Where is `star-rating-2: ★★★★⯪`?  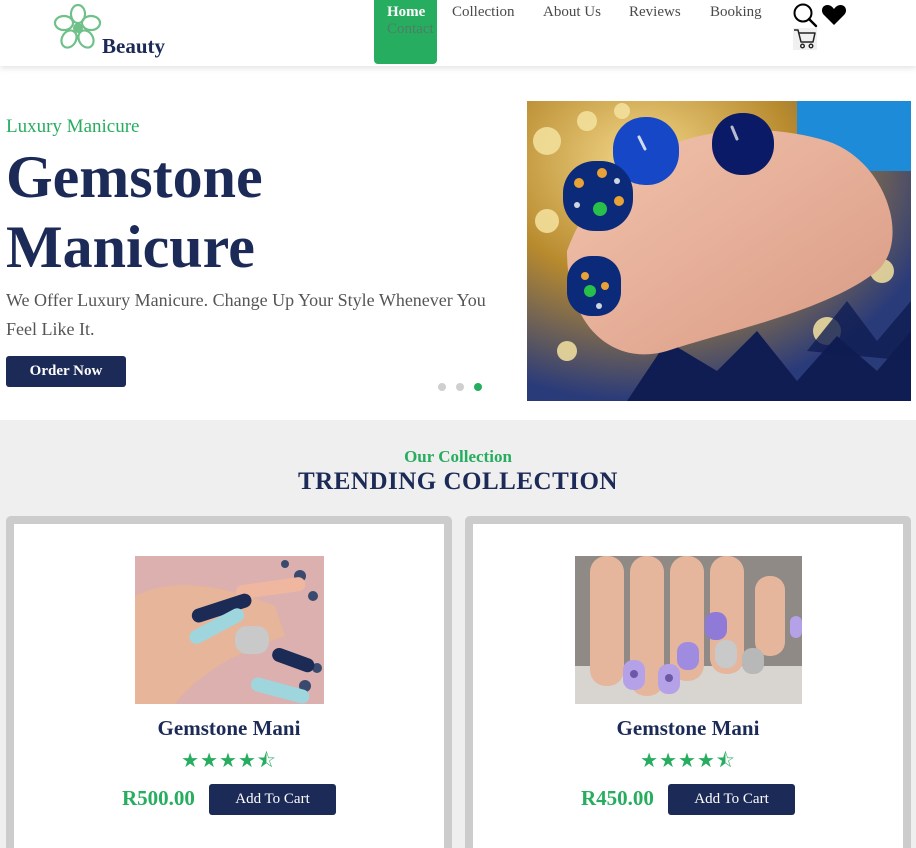 star-rating-2: ★★★★⯪ is located at coordinates (688, 760).